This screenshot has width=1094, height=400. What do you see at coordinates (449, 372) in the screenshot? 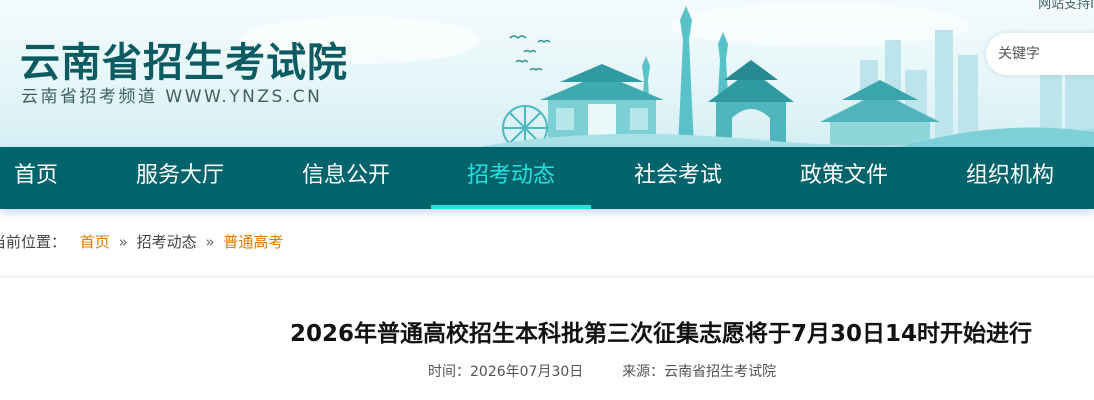
I see `time-label: 时间：` at bounding box center [449, 372].